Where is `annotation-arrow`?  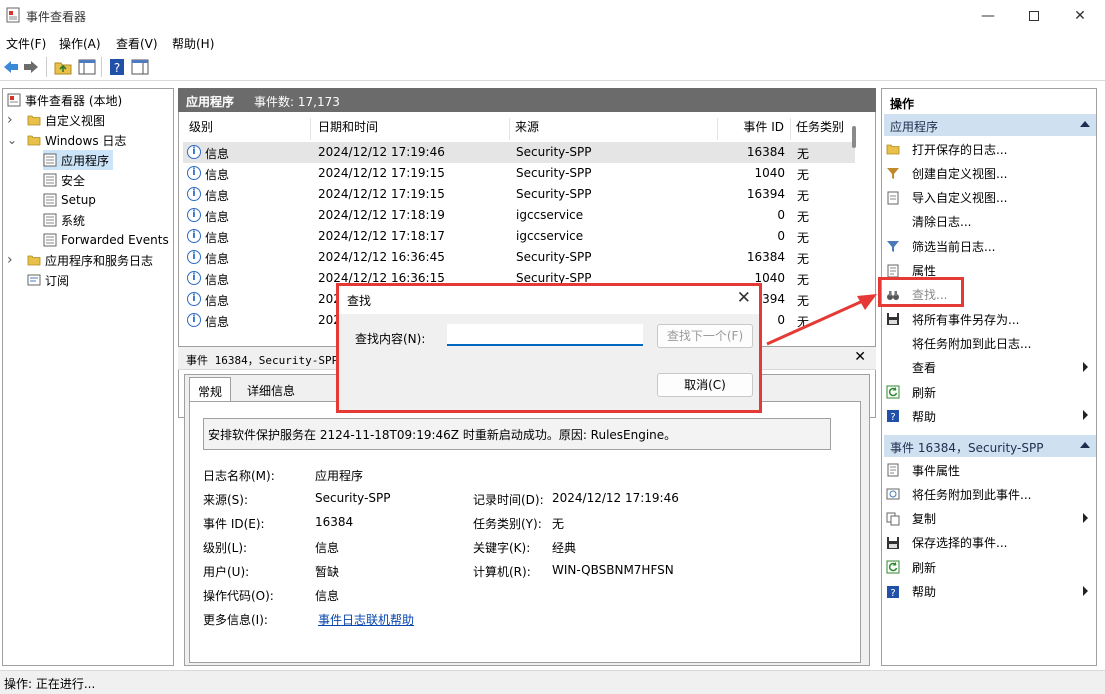 annotation-arrow is located at coordinates (821, 320).